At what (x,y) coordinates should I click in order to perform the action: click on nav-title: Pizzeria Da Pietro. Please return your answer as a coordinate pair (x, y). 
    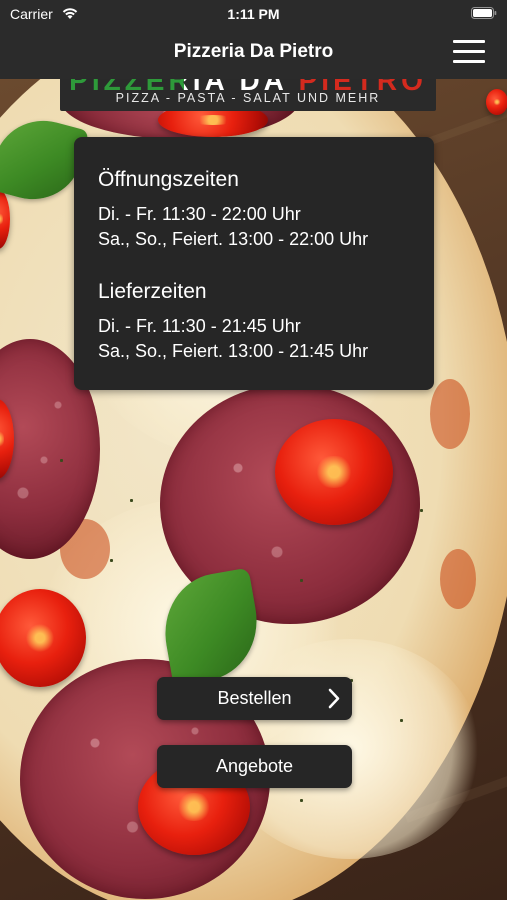
    Looking at the image, I should click on (253, 51).